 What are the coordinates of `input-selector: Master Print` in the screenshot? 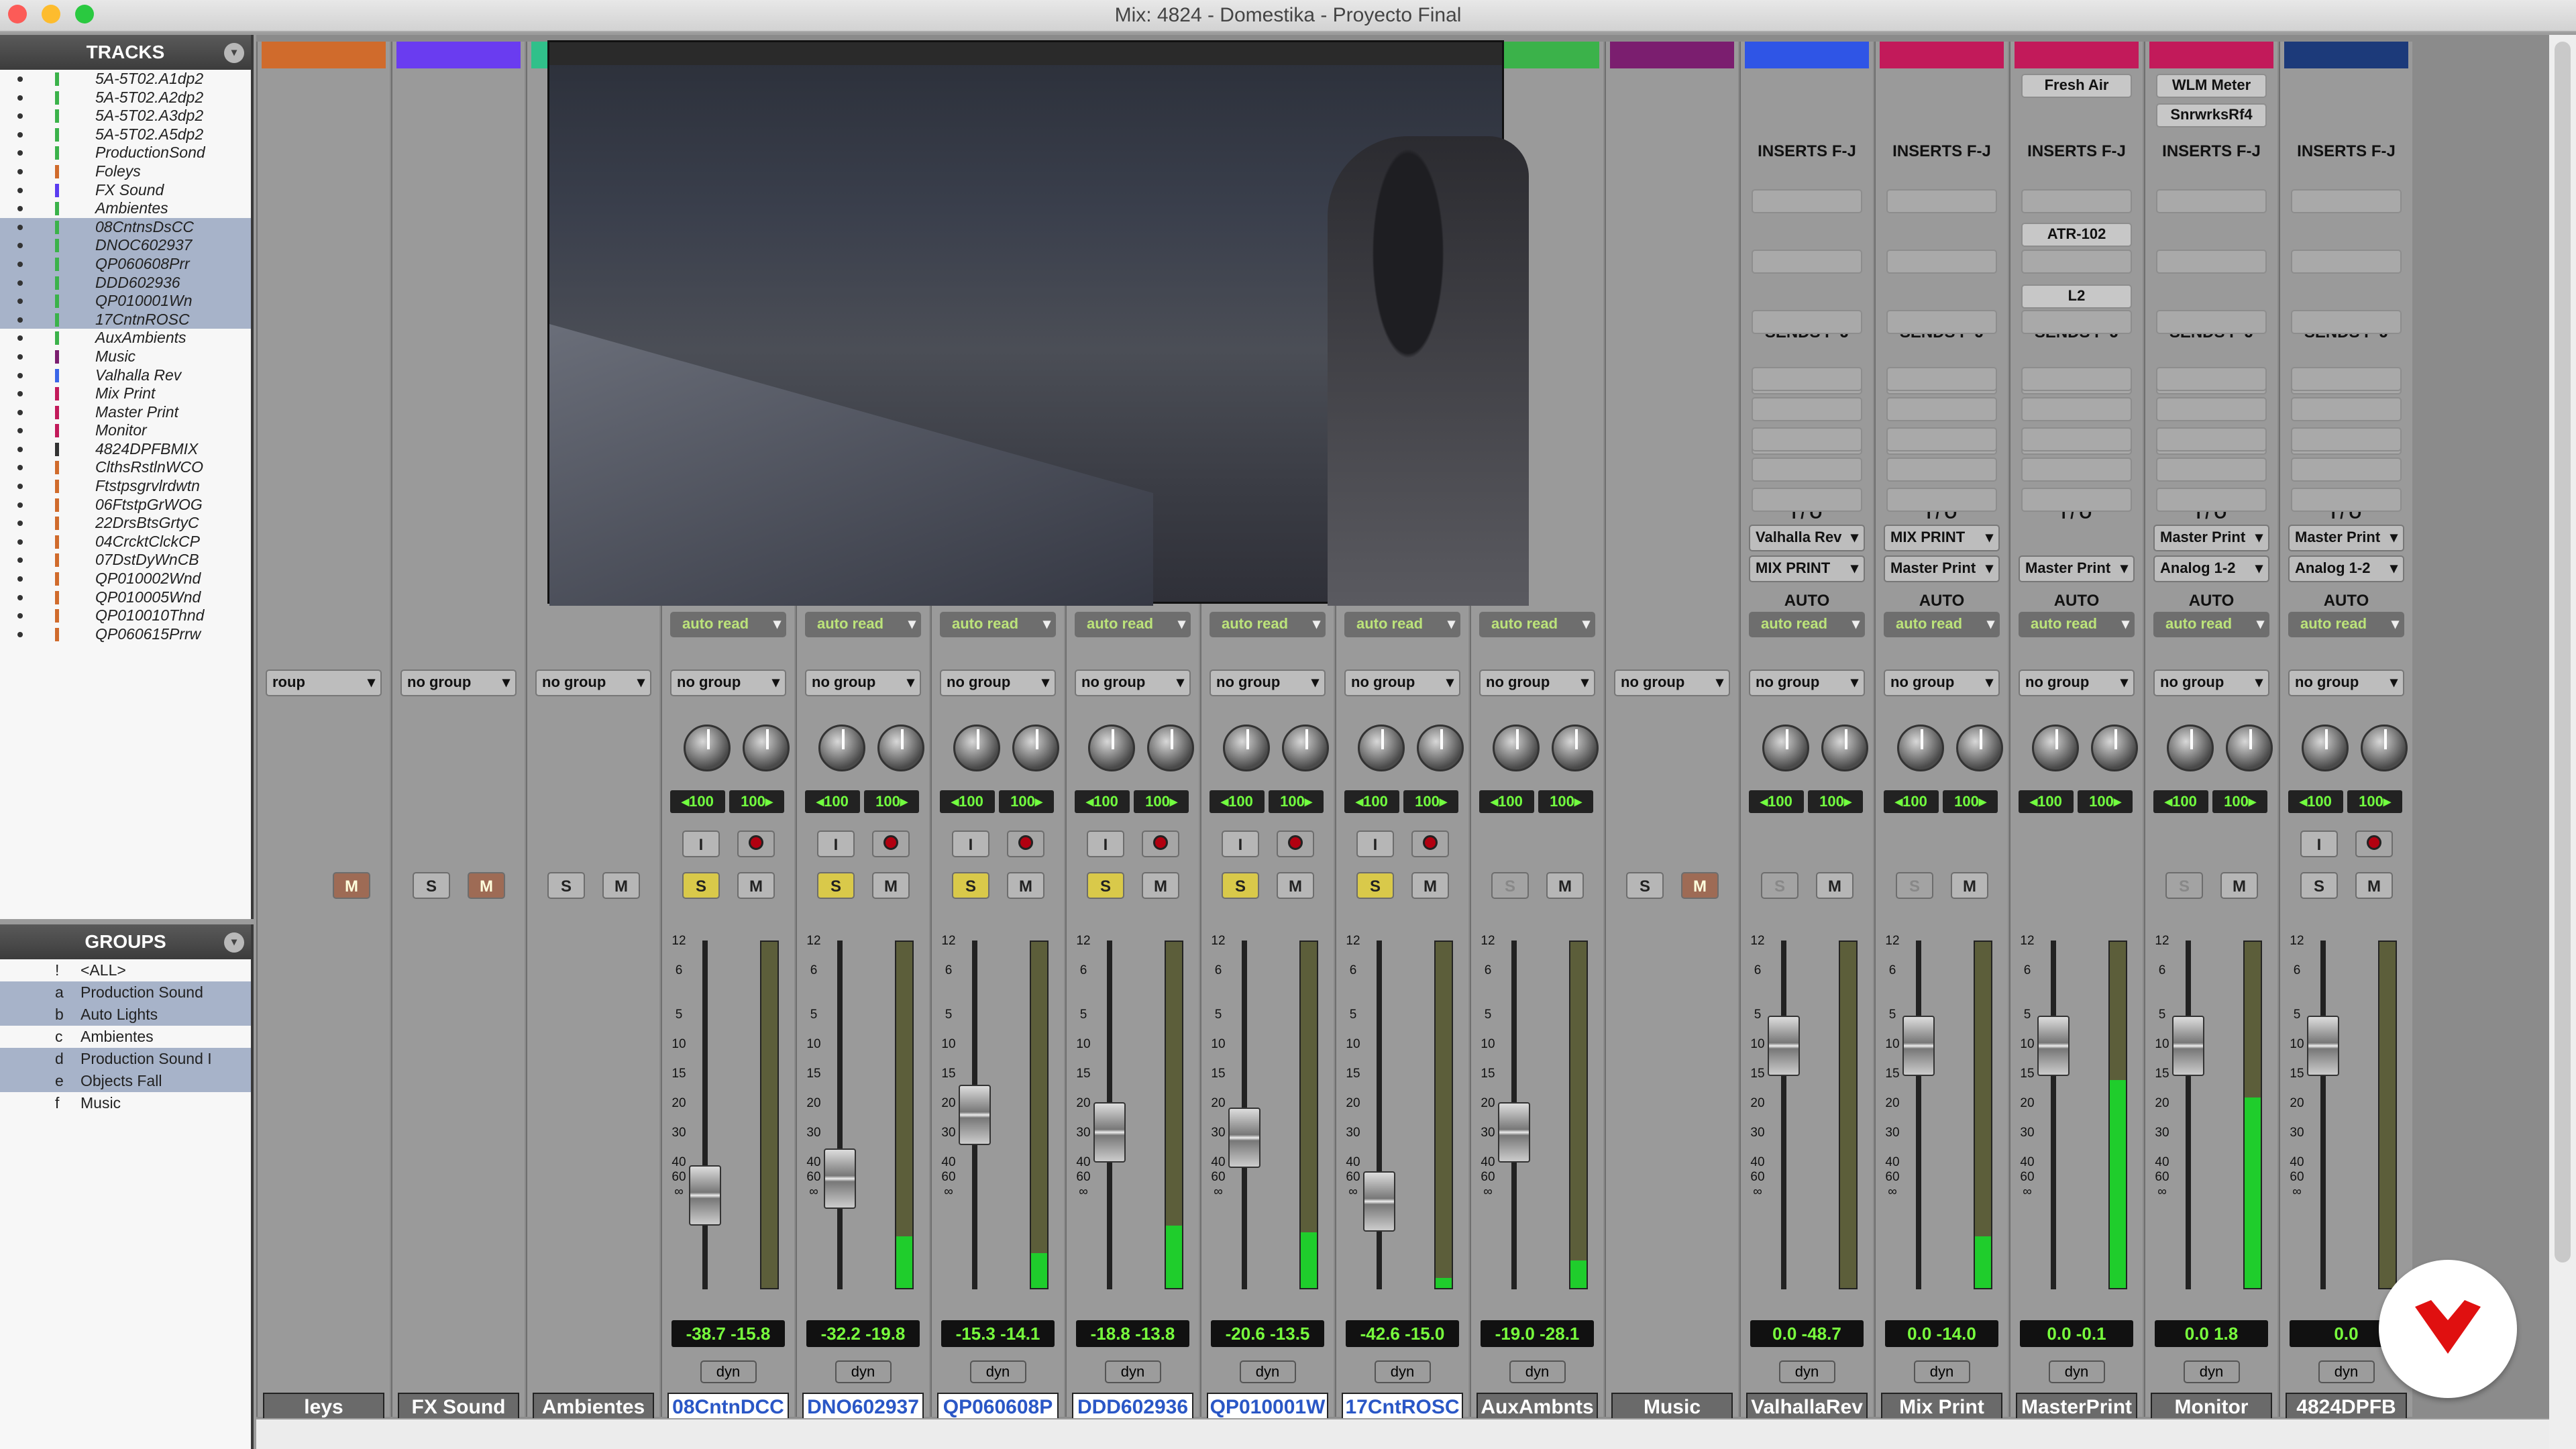 It's located at (1942, 568).